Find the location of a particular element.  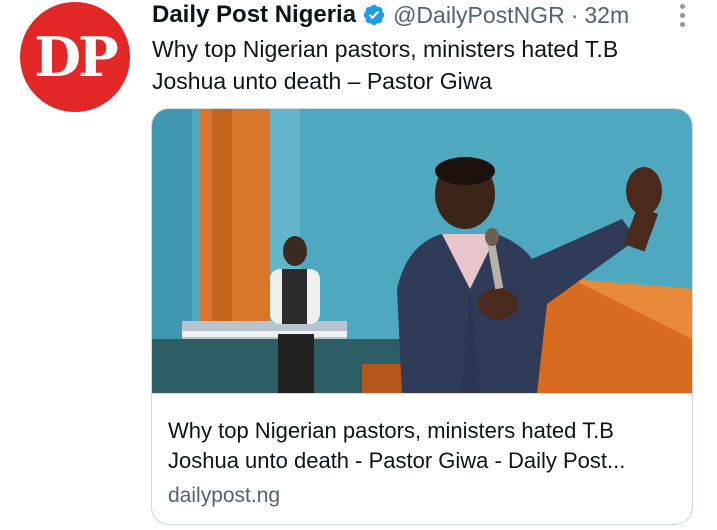

avatar: DP is located at coordinates (75, 57).